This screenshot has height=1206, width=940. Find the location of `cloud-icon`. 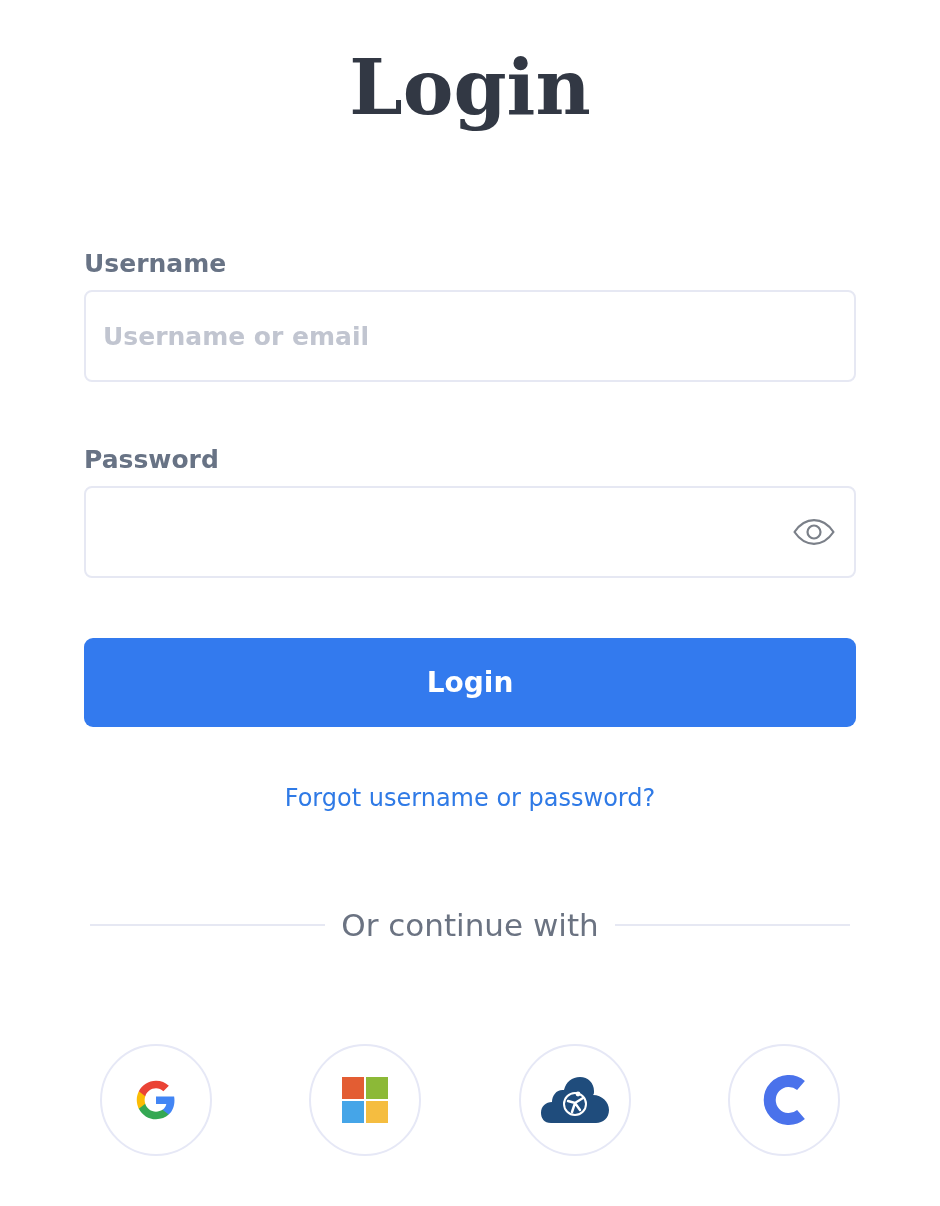

cloud-icon is located at coordinates (574, 1100).